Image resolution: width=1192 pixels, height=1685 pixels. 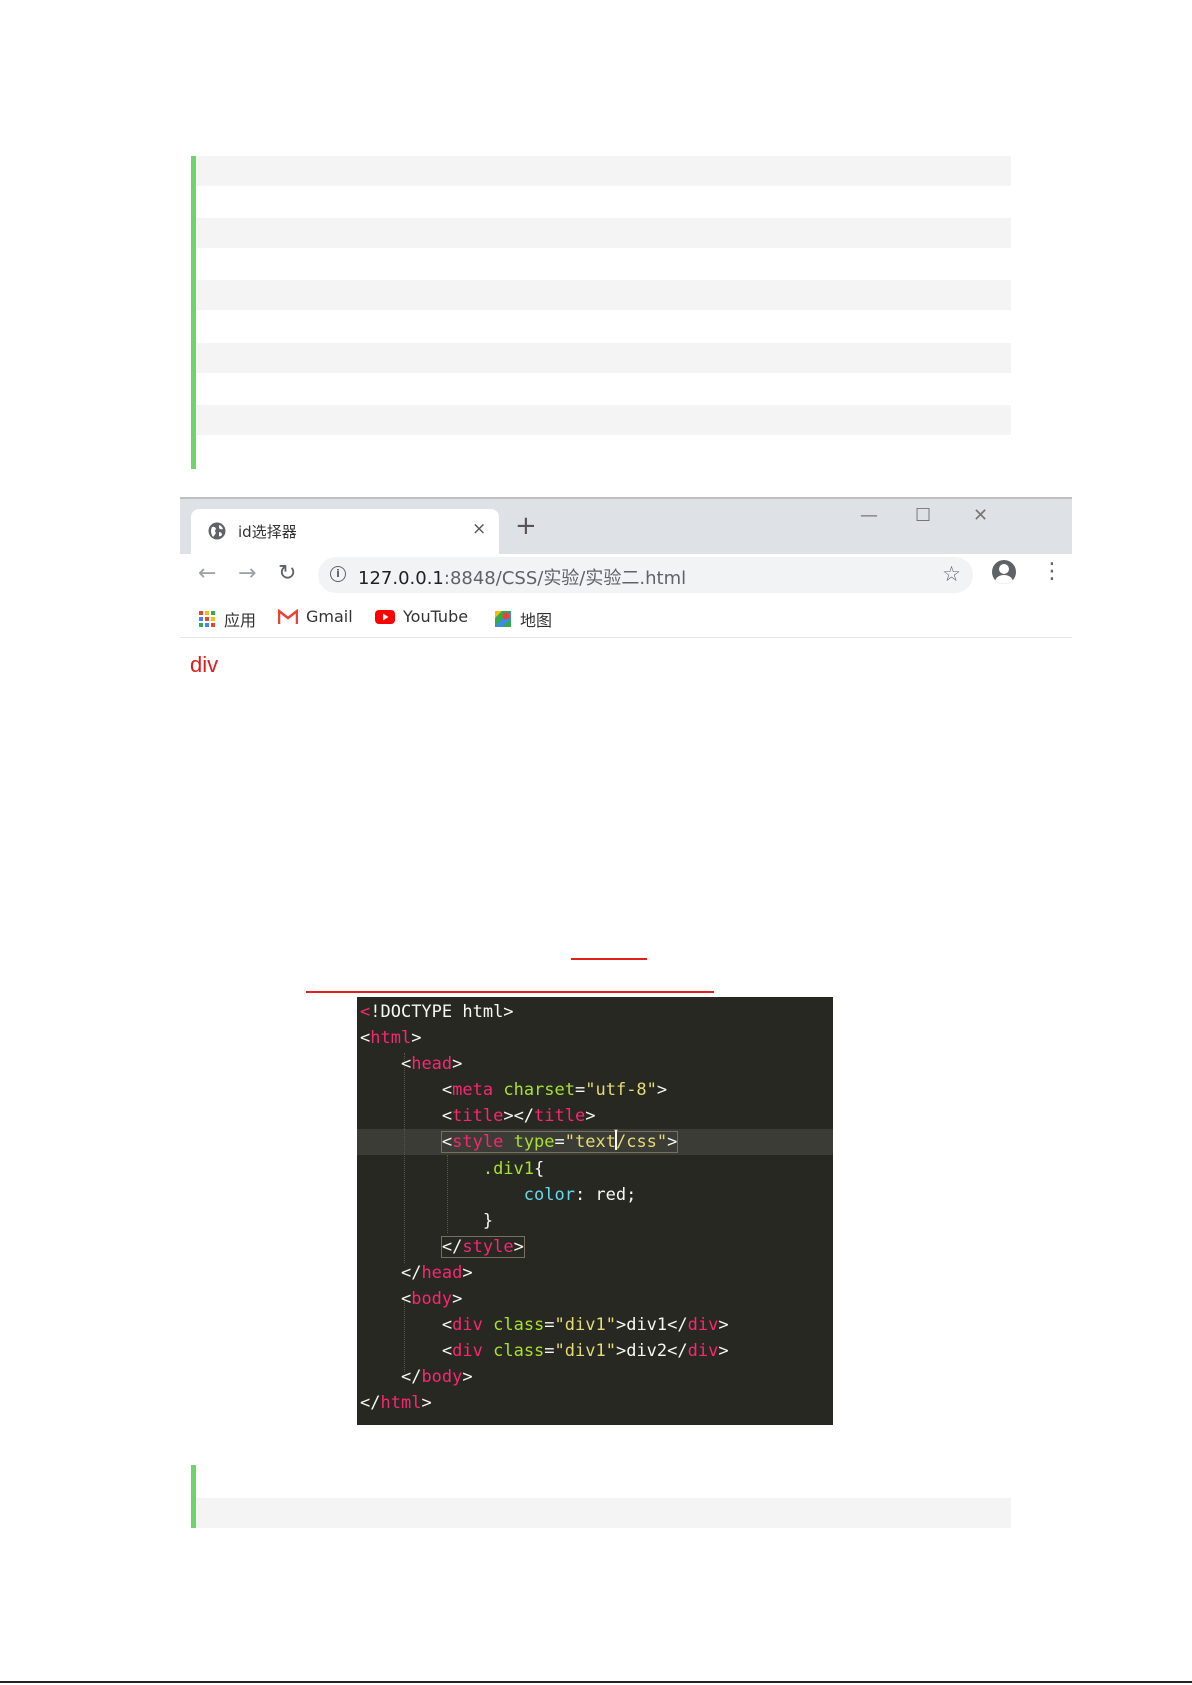 I want to click on close-window-icon: ✕, so click(x=980, y=515).